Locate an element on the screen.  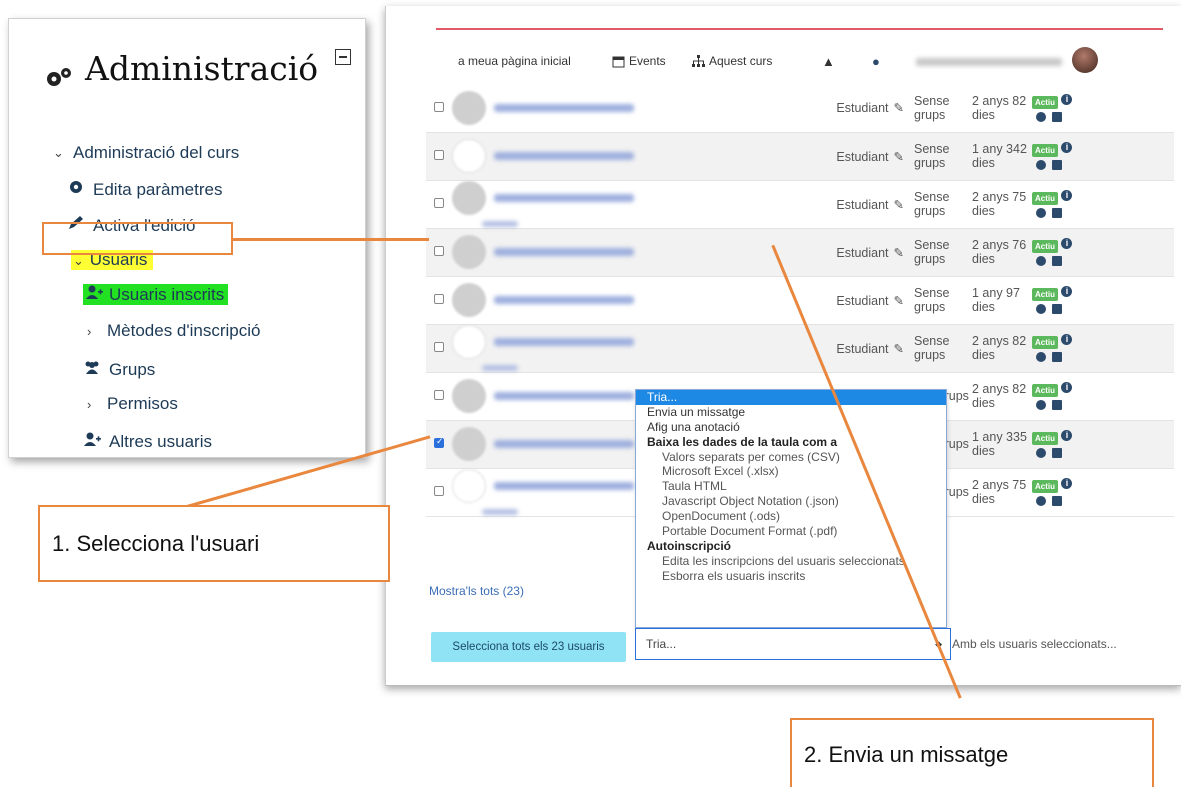
menu-enrolled-users: Usuaris inscrits is located at coordinates (156, 294).